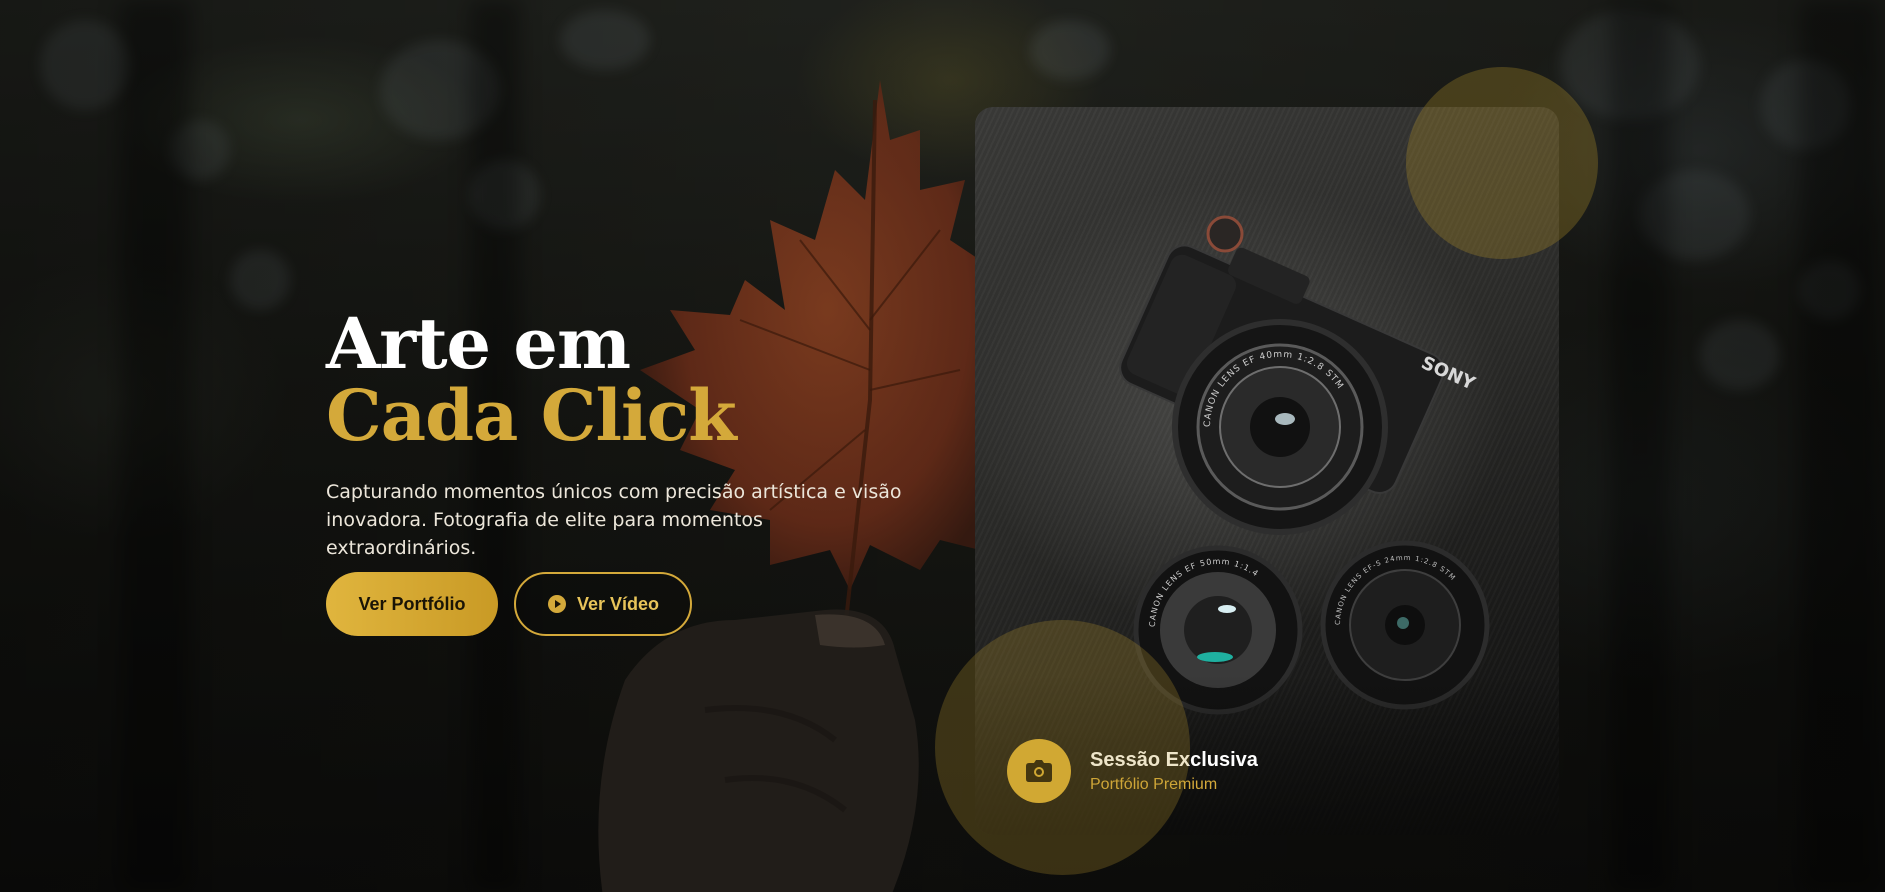 The width and height of the screenshot is (1885, 892). I want to click on hero-title: Arte em Cada Click, so click(626, 380).